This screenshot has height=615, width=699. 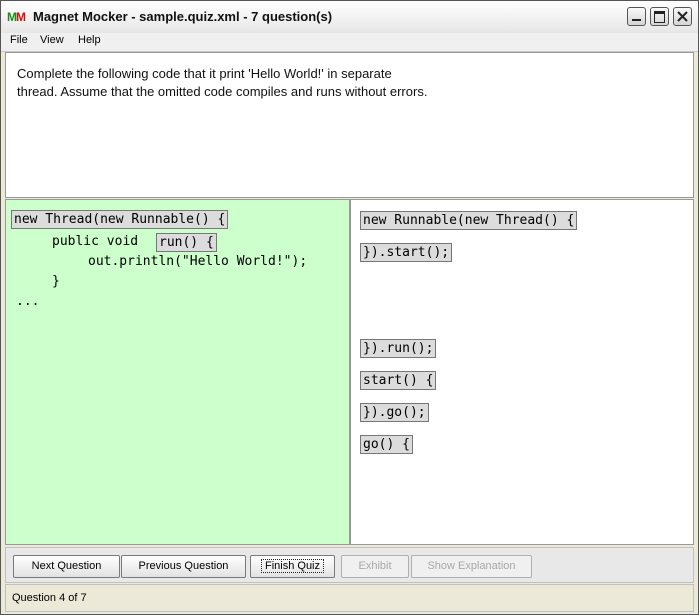 I want to click on magnet-new-runnable: new Runnable(new Thread() {, so click(x=469, y=220).